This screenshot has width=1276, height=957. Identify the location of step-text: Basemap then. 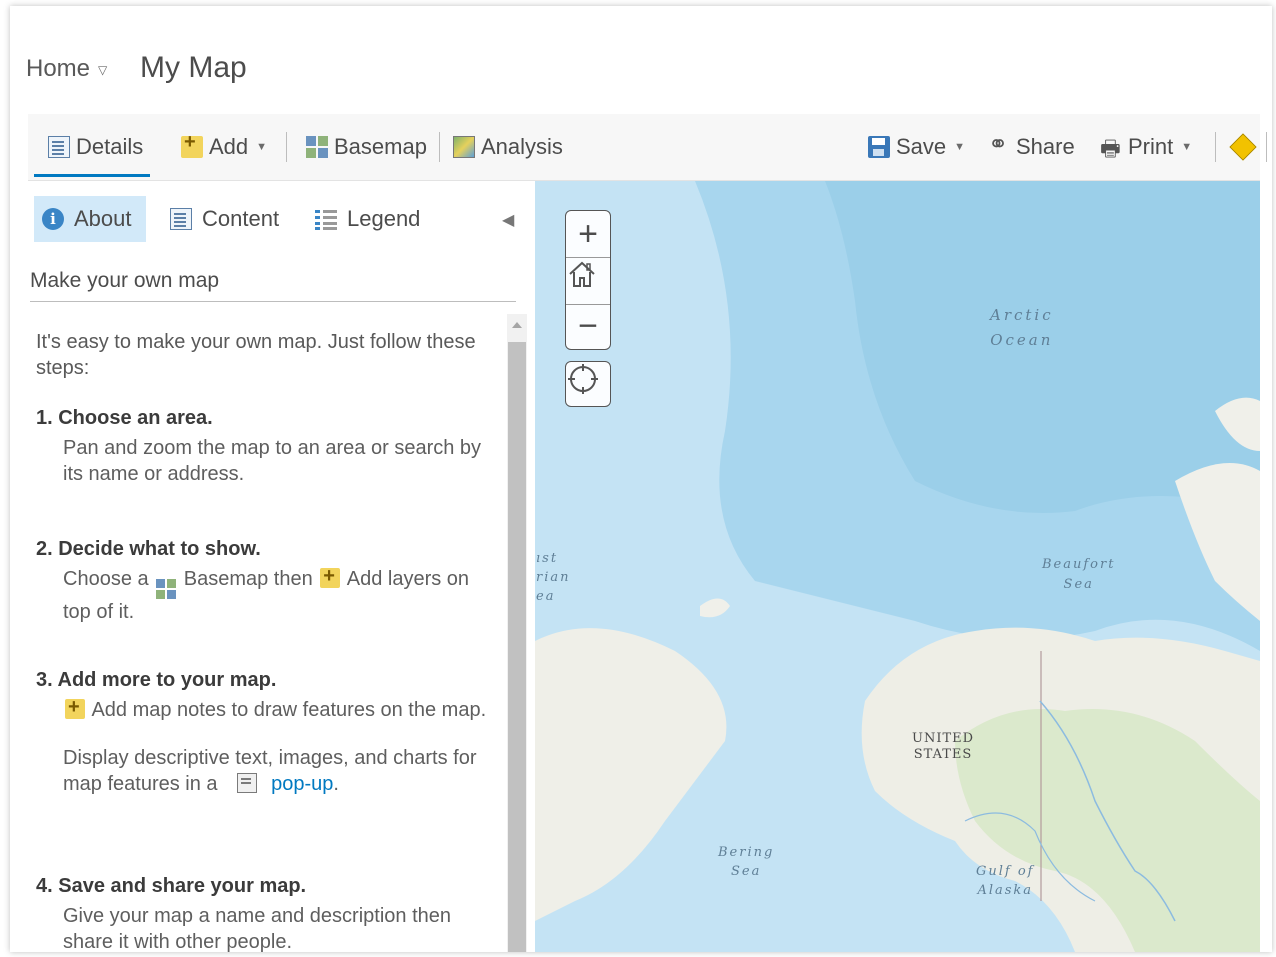
(248, 579).